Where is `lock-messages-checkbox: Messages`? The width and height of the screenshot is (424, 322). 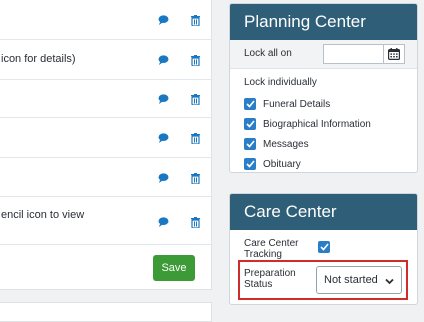 lock-messages-checkbox: Messages is located at coordinates (276, 144).